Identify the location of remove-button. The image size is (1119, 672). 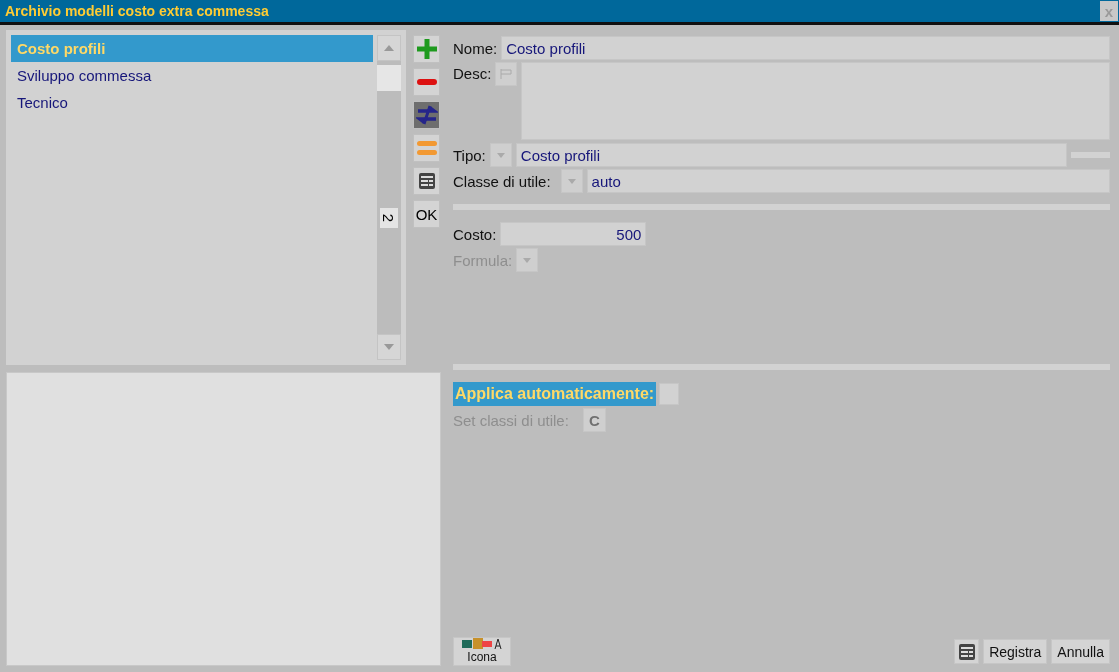
(426, 82).